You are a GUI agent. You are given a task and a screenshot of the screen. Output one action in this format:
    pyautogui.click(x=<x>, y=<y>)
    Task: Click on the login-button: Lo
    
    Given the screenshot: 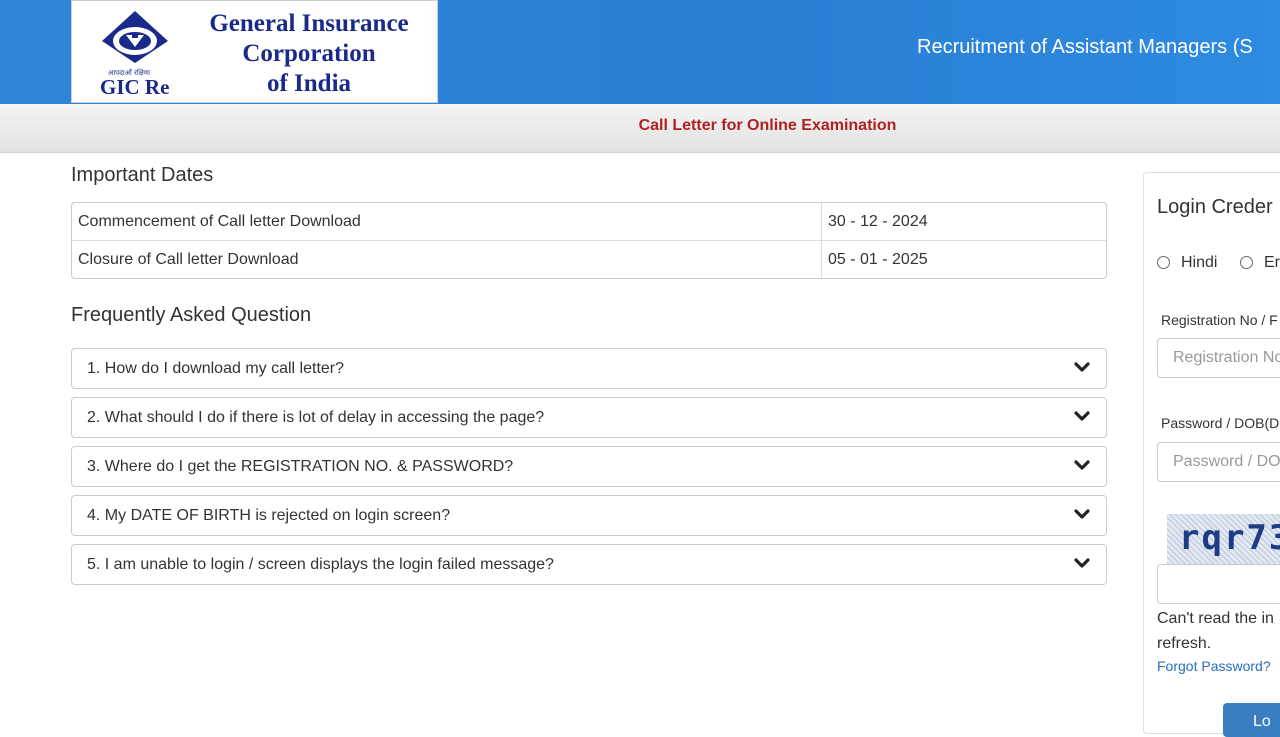 What is the action you would take?
    pyautogui.click(x=1251, y=720)
    